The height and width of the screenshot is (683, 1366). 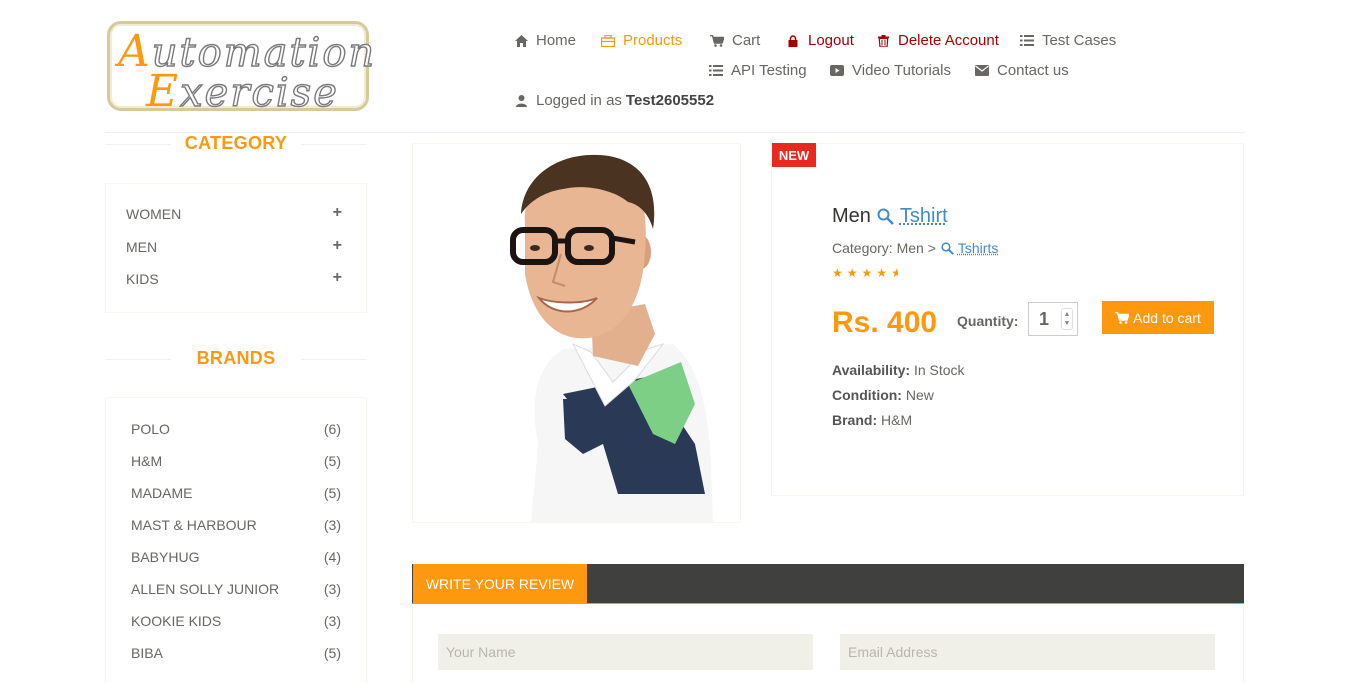 What do you see at coordinates (236, 525) in the screenshot?
I see `brand-mast-harbour: MAST & HARBOUR (3)` at bounding box center [236, 525].